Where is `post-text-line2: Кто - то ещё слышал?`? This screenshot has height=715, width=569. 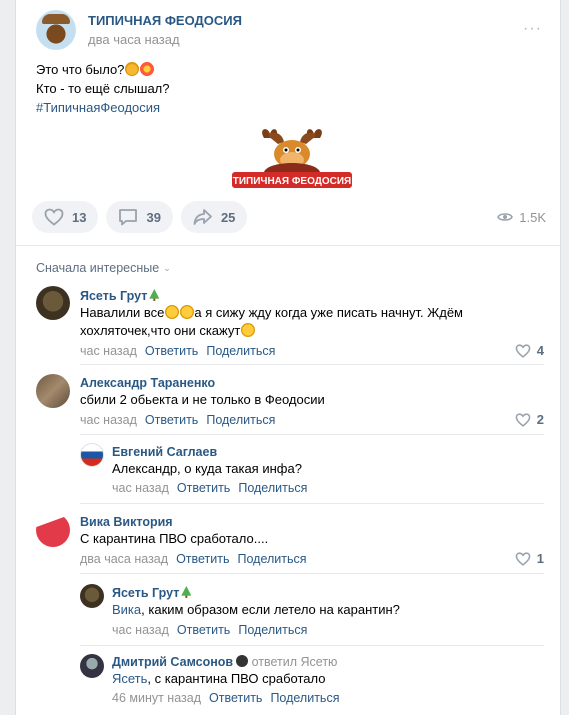
post-text-line2: Кто - то ещё слышал? is located at coordinates (103, 88).